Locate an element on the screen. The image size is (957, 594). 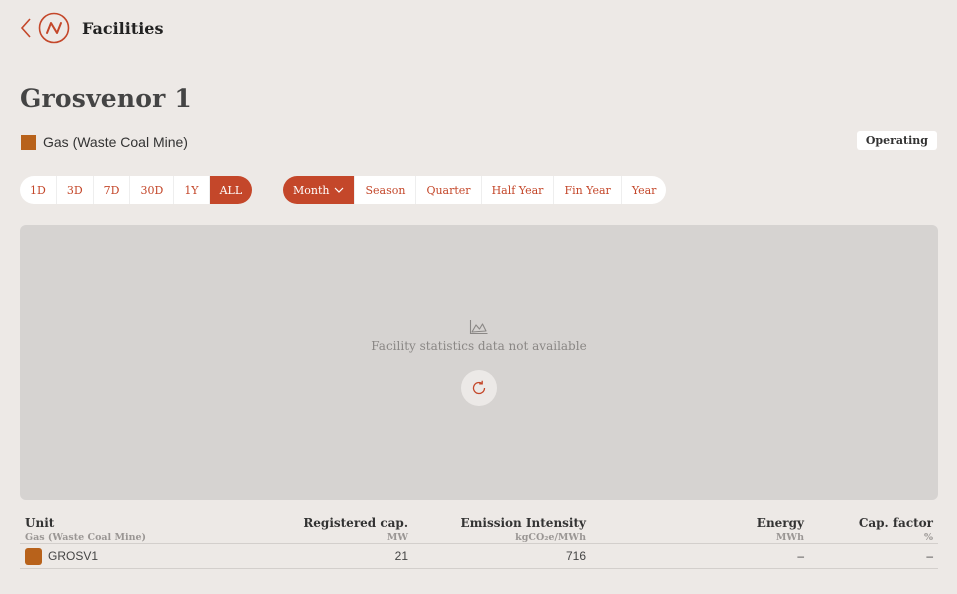
empty-message: Facility statistics data not available is located at coordinates (479, 346).